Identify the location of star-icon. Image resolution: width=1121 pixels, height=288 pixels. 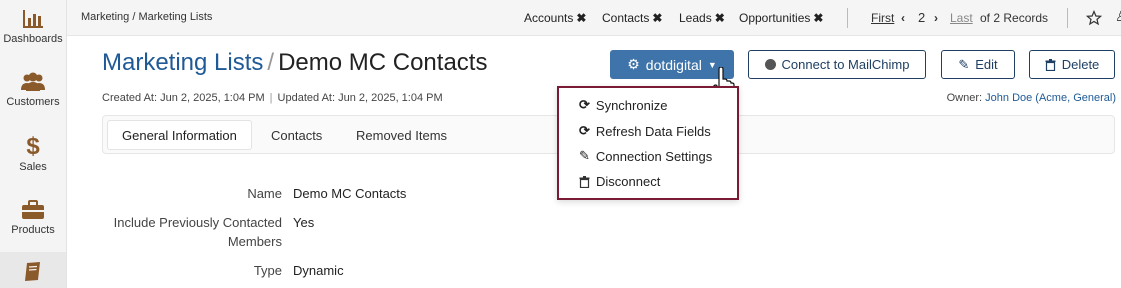
(1094, 18).